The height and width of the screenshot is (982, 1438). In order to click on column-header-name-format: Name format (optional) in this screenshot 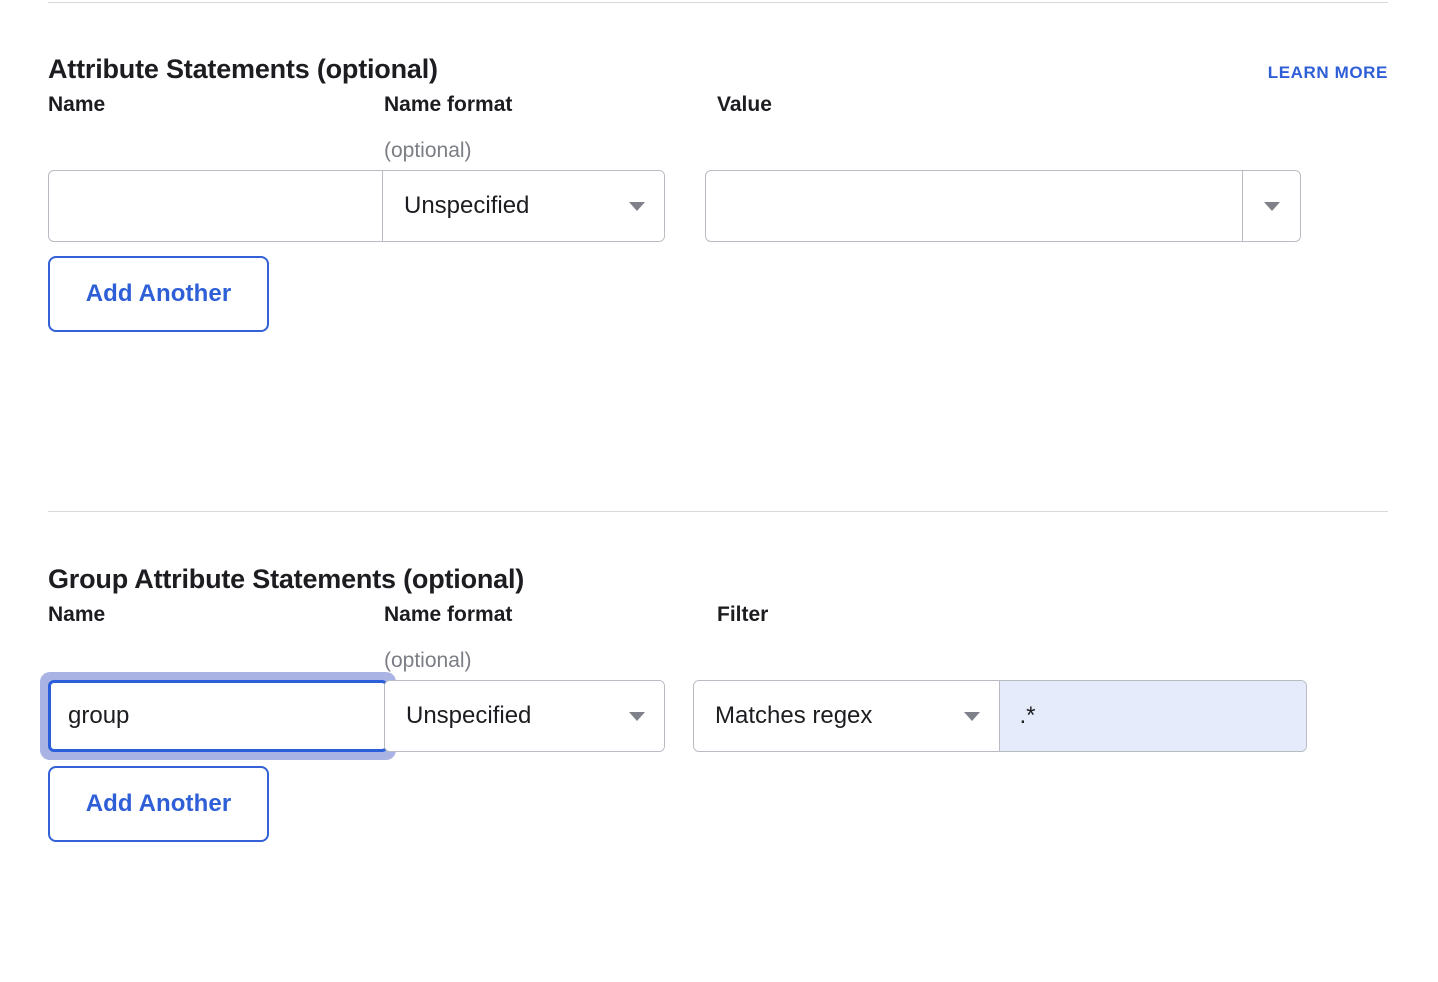, I will do `click(448, 128)`.